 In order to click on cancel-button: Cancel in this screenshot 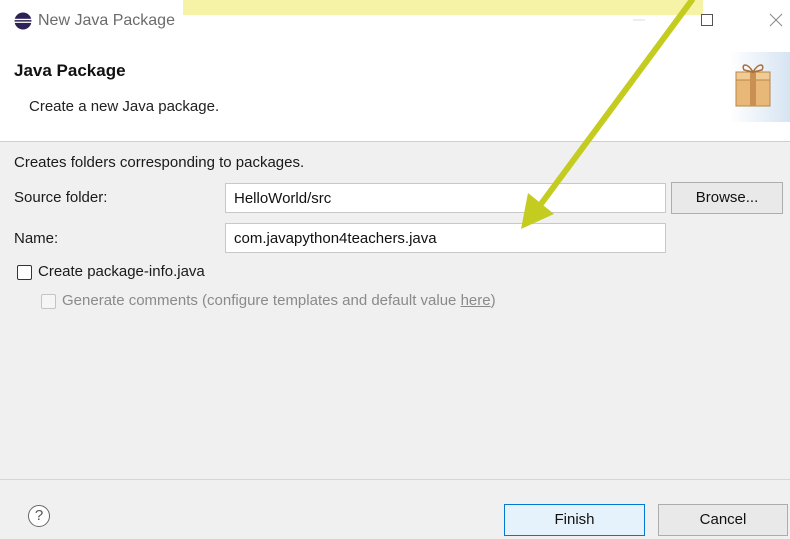, I will do `click(723, 520)`.